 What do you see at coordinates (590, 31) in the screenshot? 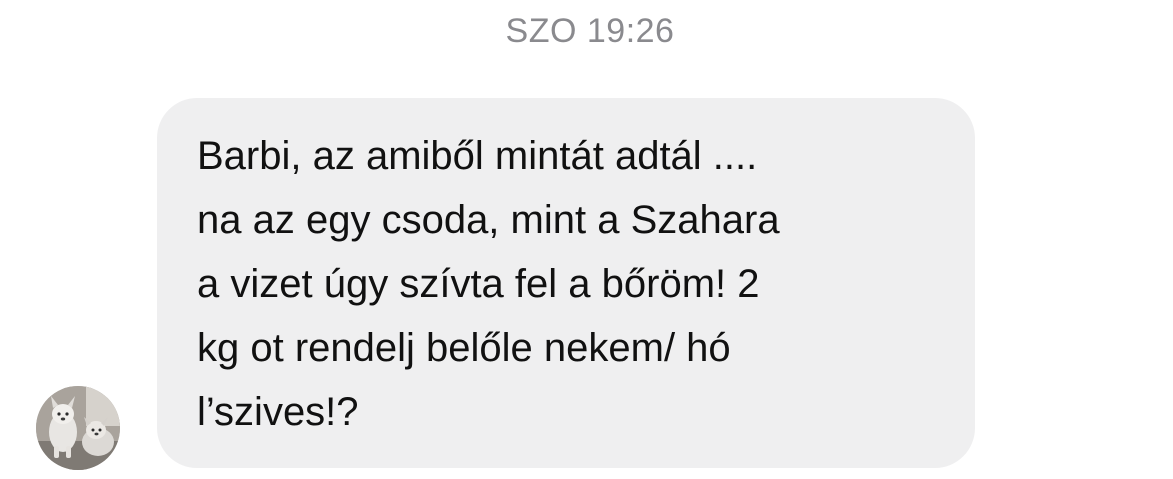
I see `message-timestamp: SZO 19:26` at bounding box center [590, 31].